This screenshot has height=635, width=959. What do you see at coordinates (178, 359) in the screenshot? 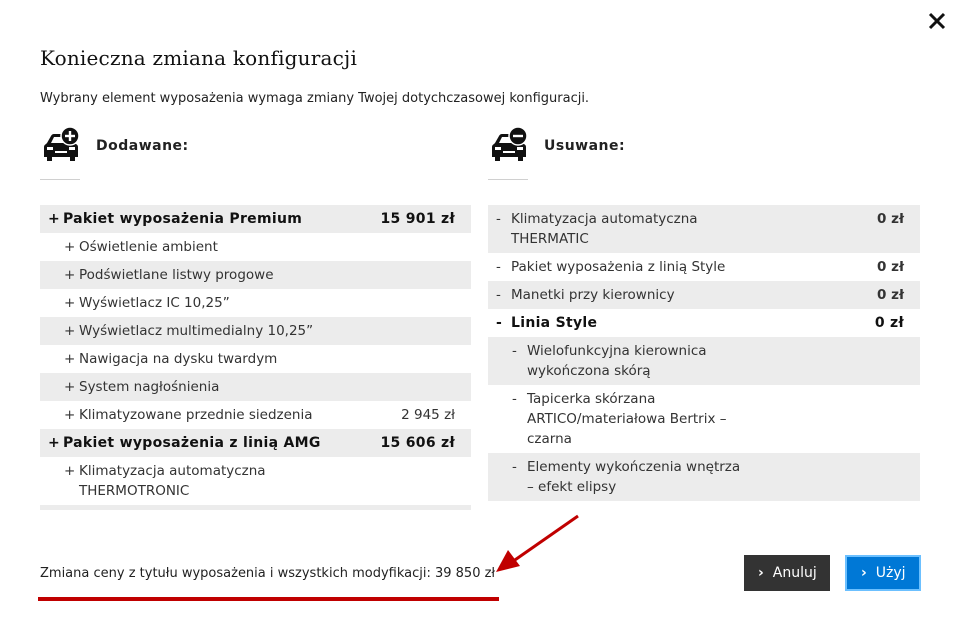
I see `item-name: Nawigacja na dysku twardym` at bounding box center [178, 359].